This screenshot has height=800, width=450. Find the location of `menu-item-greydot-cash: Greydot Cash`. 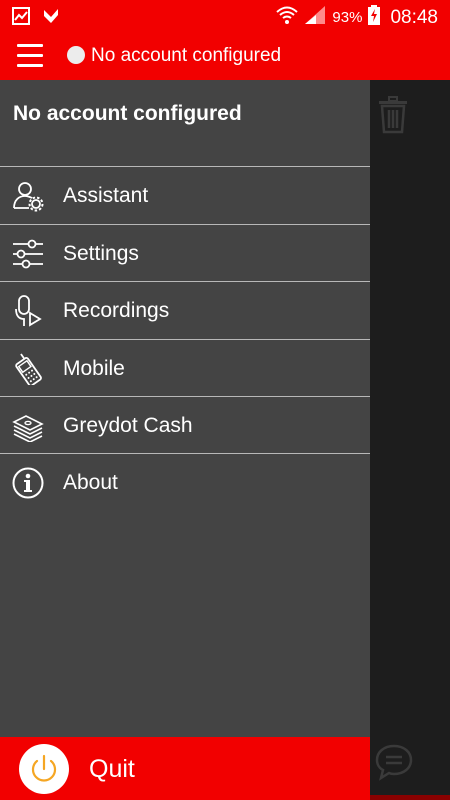

menu-item-greydot-cash: Greydot Cash is located at coordinates (185, 425).